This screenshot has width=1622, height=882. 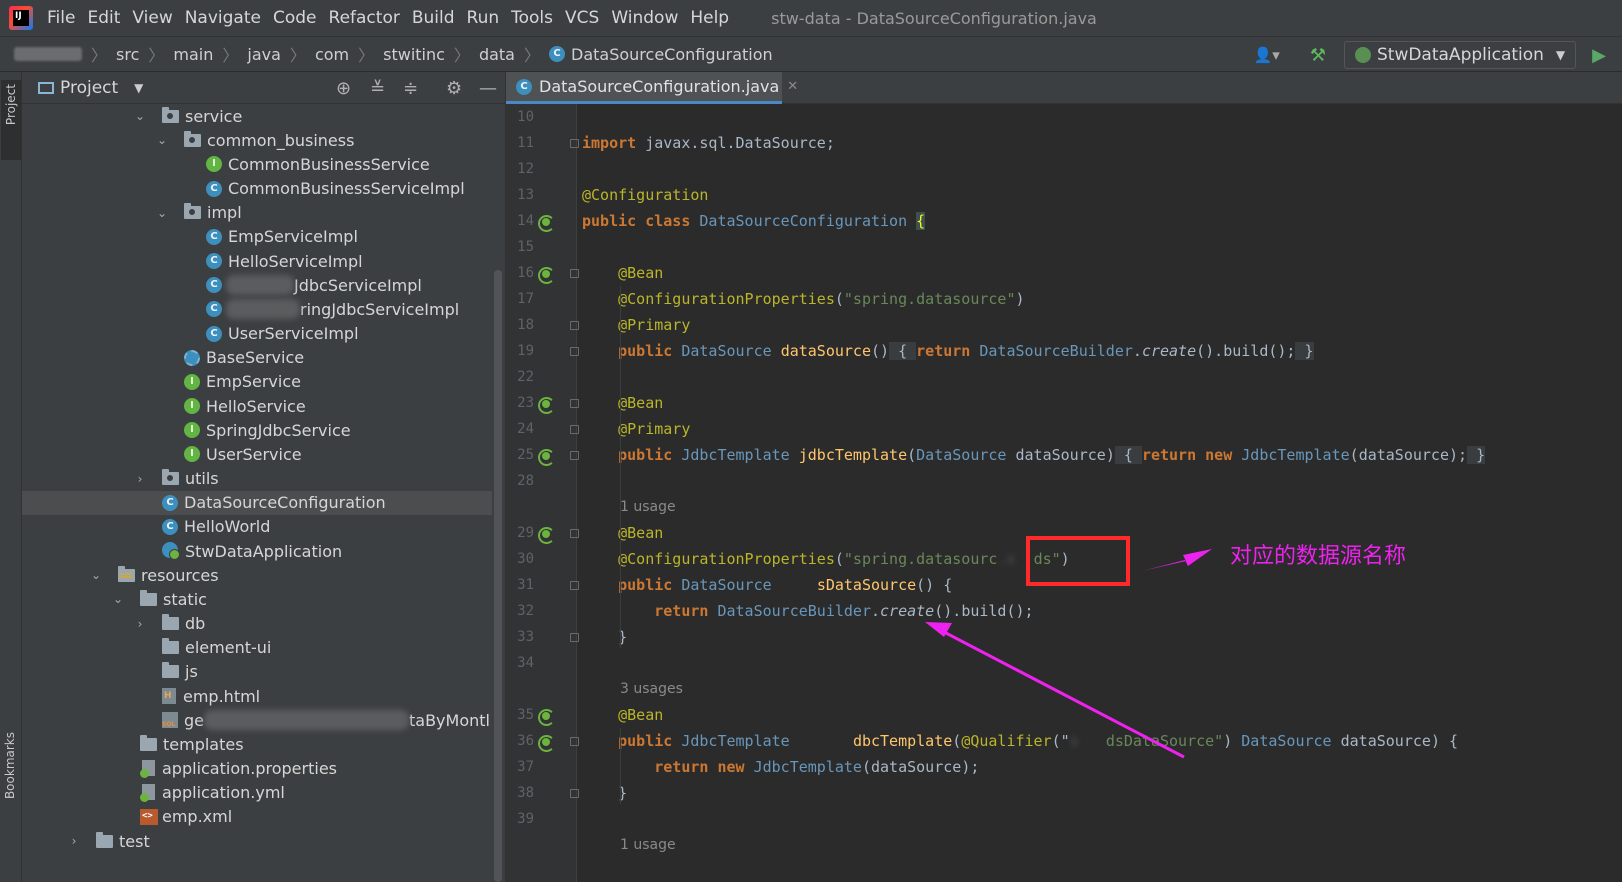 What do you see at coordinates (1064, 325) in the screenshot?
I see `code-line: 18 @Primary` at bounding box center [1064, 325].